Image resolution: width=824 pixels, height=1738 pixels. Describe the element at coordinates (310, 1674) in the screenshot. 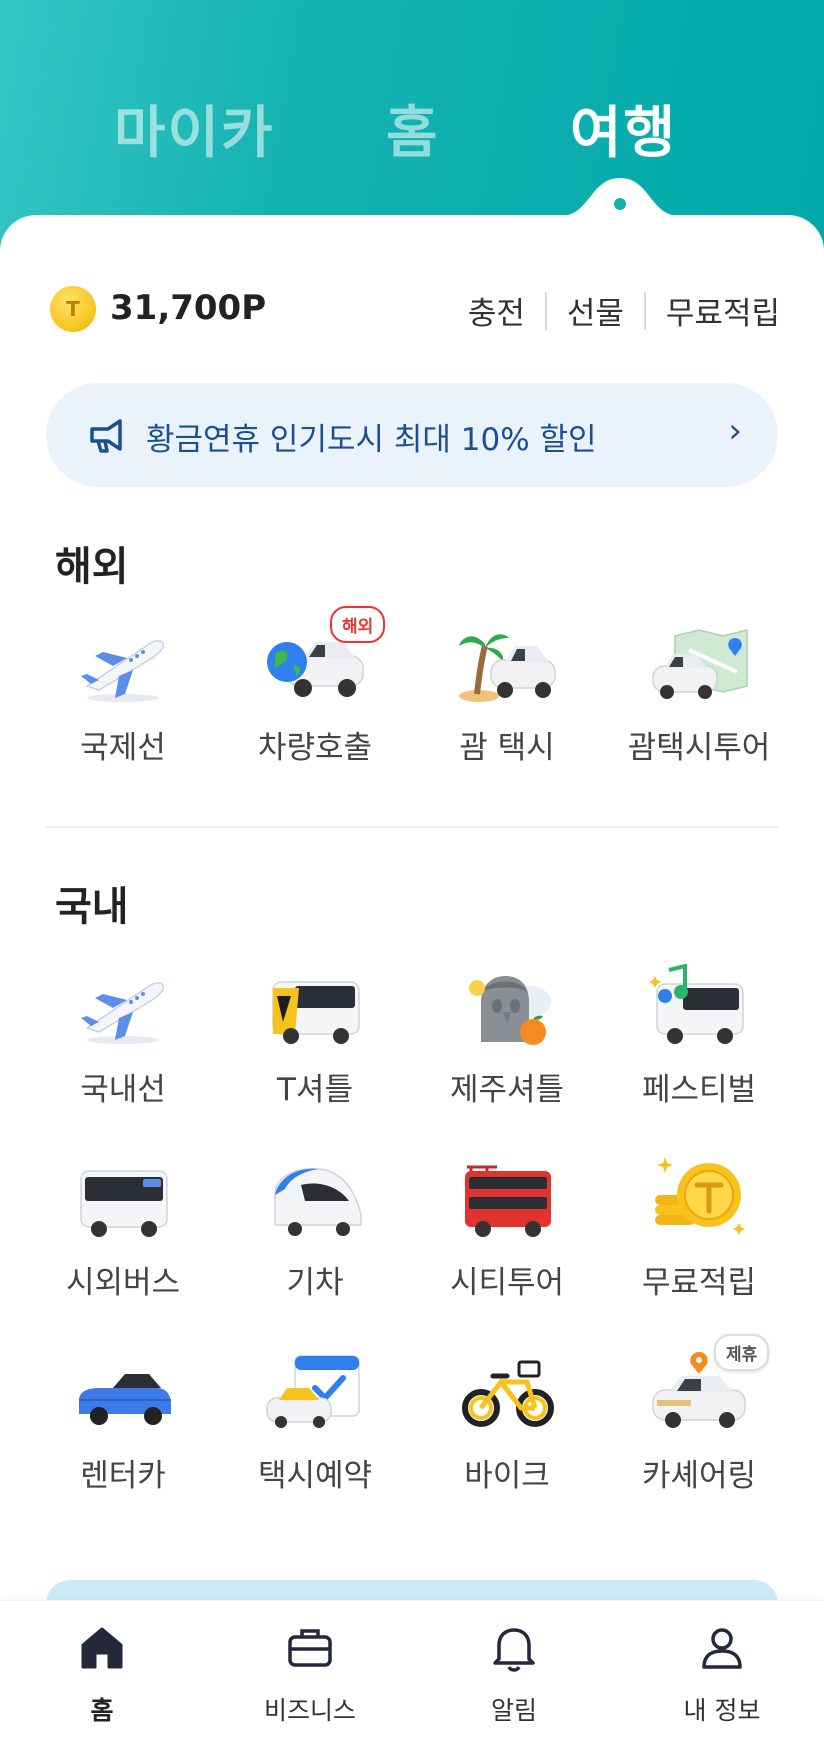

I see `nav-business: 비즈니스` at that location.